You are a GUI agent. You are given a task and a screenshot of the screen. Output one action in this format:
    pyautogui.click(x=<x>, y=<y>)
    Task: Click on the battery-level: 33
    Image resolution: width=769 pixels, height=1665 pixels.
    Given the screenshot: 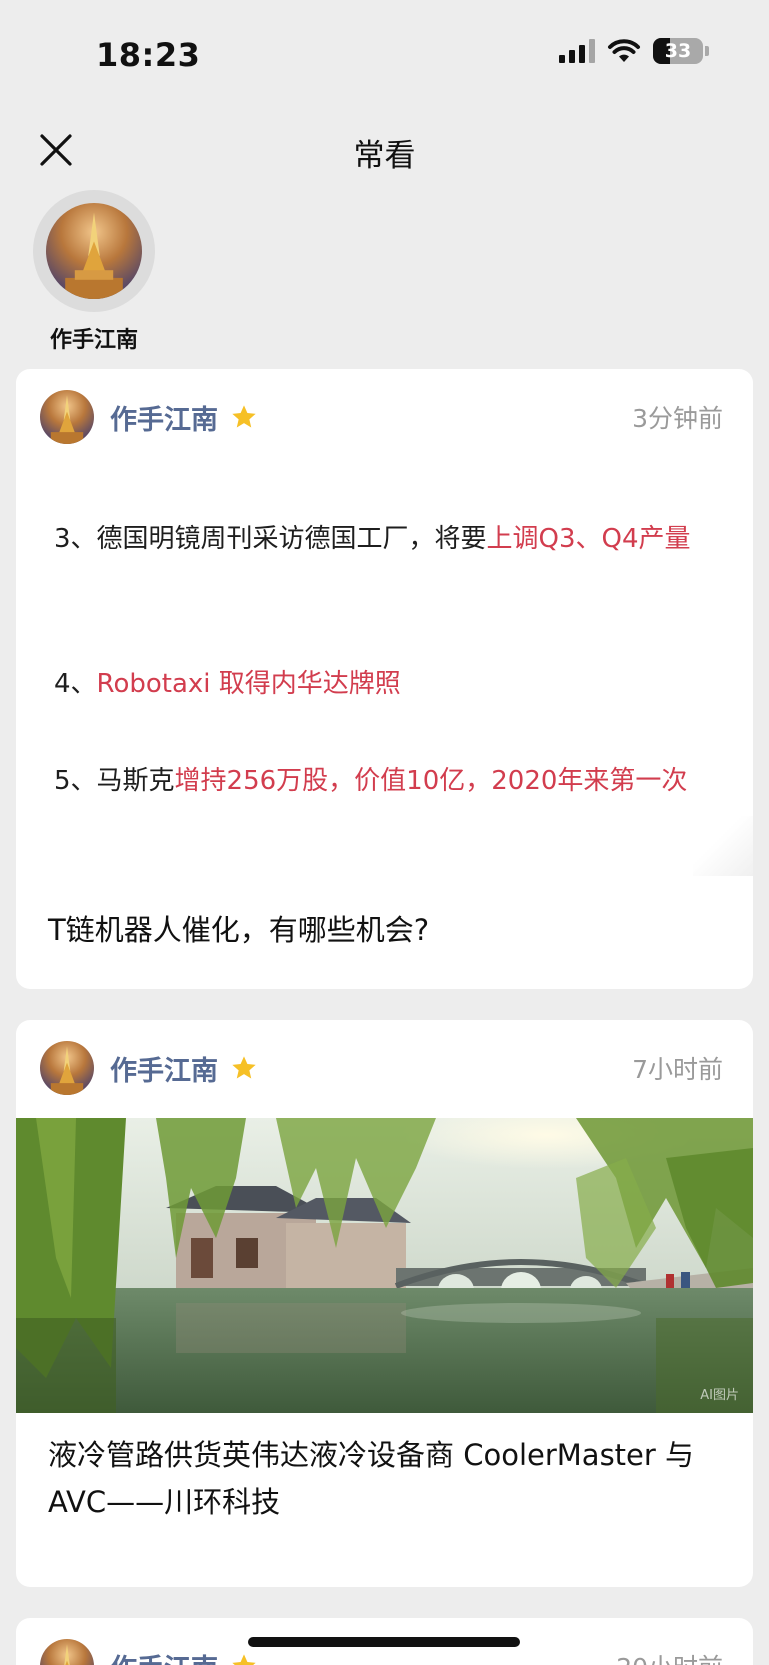 What is the action you would take?
    pyautogui.click(x=678, y=51)
    